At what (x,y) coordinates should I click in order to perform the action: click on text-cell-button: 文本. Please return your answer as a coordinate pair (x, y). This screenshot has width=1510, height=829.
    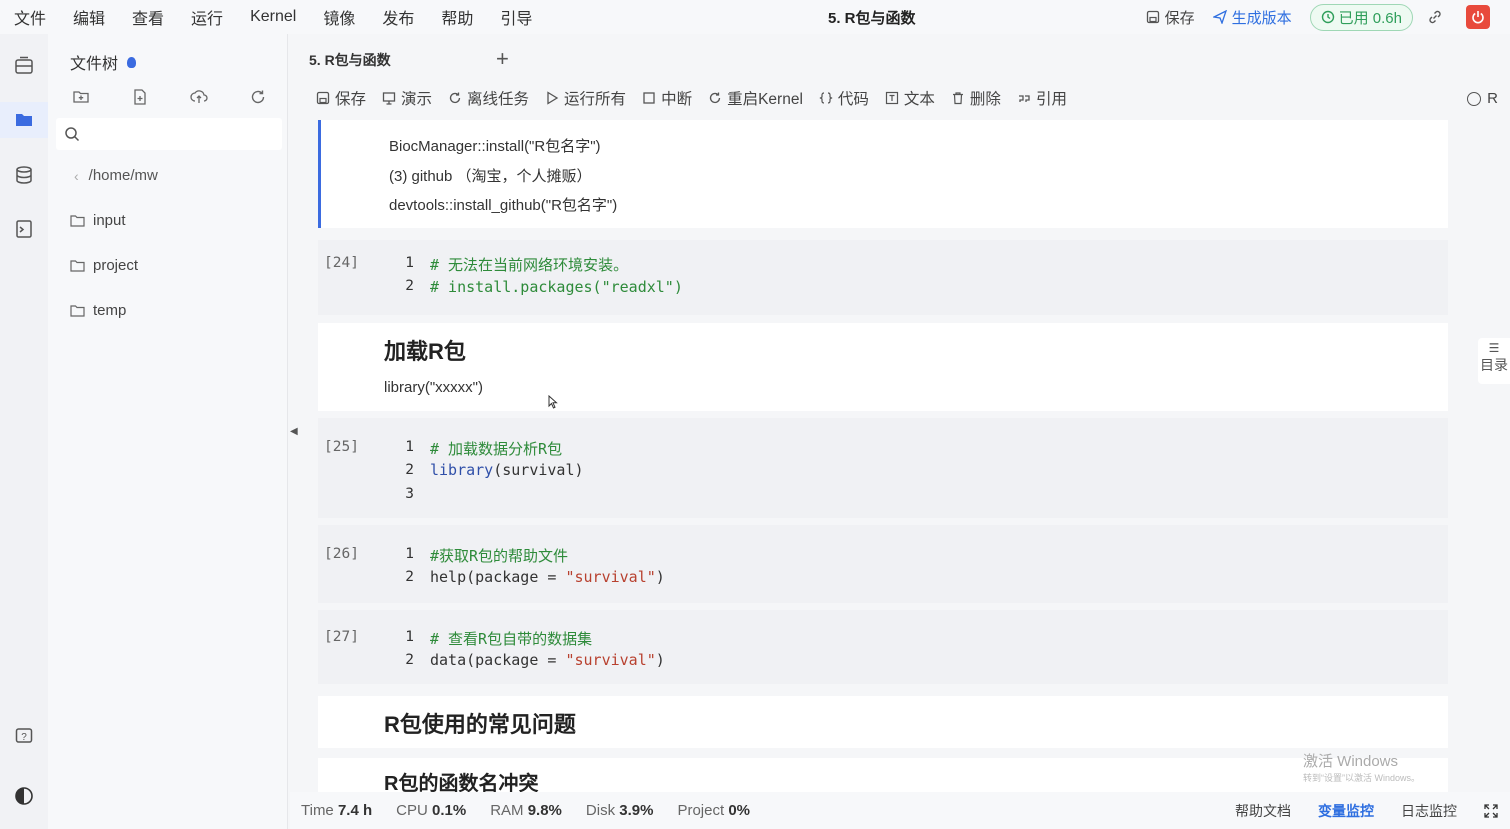
    Looking at the image, I should click on (910, 98).